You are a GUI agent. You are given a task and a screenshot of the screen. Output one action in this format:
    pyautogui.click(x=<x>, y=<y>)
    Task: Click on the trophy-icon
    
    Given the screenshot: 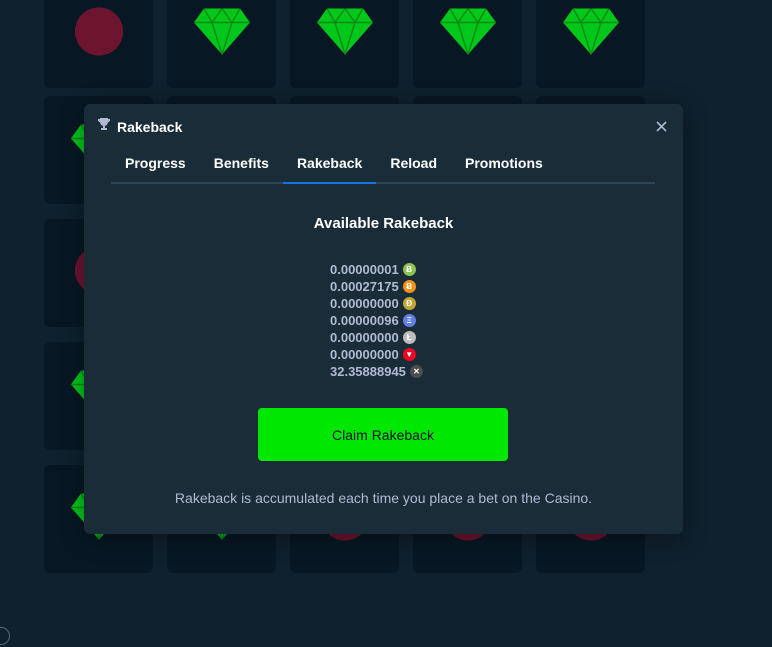 What is the action you would take?
    pyautogui.click(x=104, y=126)
    